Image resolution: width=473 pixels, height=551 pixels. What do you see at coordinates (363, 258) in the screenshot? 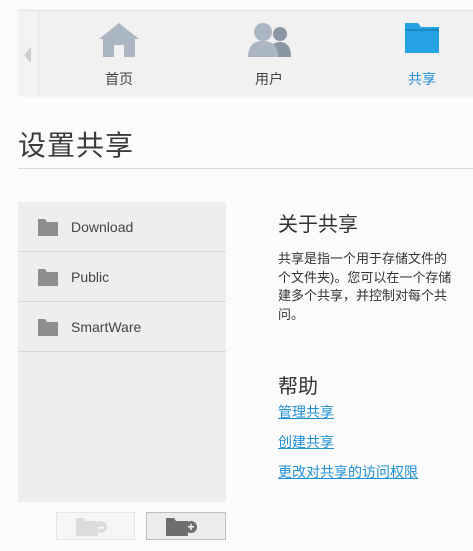
I see `about-line: 共享是指一个用于存储文件的` at bounding box center [363, 258].